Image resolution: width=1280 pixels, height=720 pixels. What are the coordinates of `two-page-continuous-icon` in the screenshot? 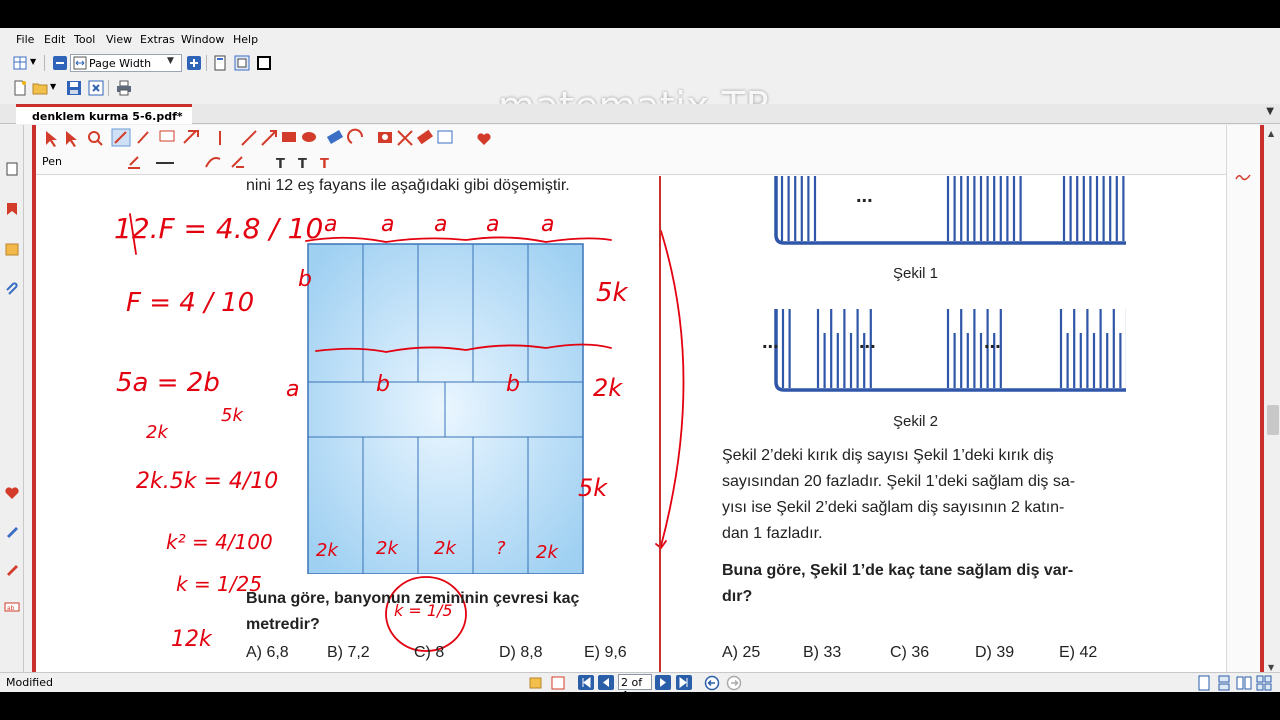 It's located at (1264, 683).